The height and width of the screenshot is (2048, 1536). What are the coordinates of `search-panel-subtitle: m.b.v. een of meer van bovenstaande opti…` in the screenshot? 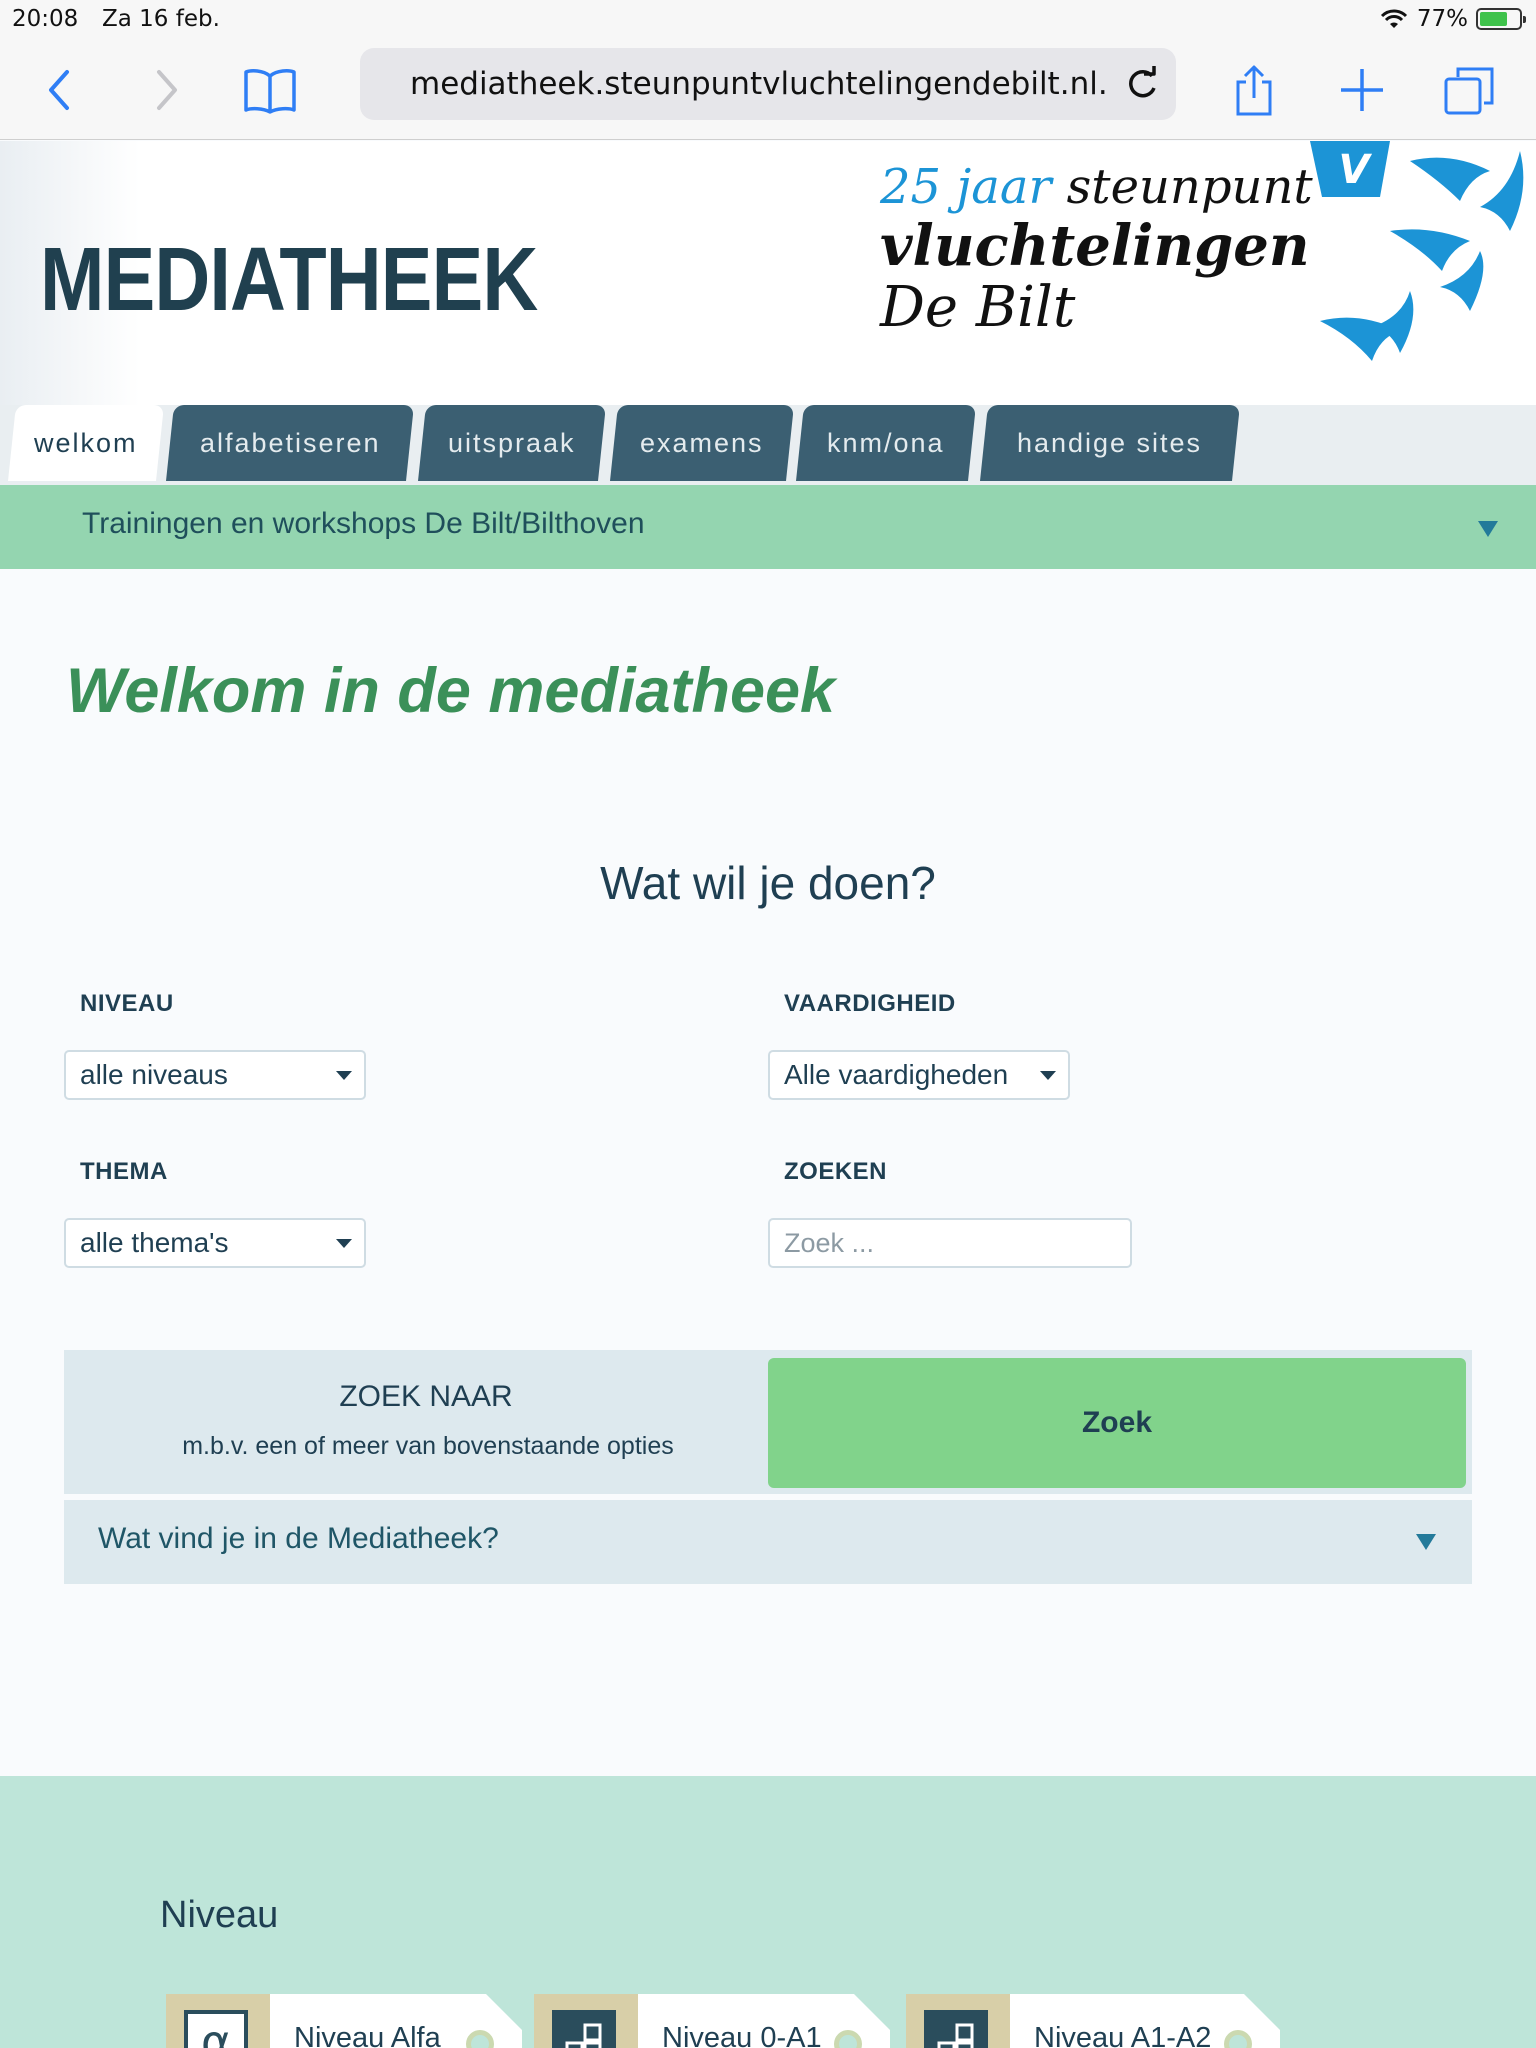 It's located at (428, 1446).